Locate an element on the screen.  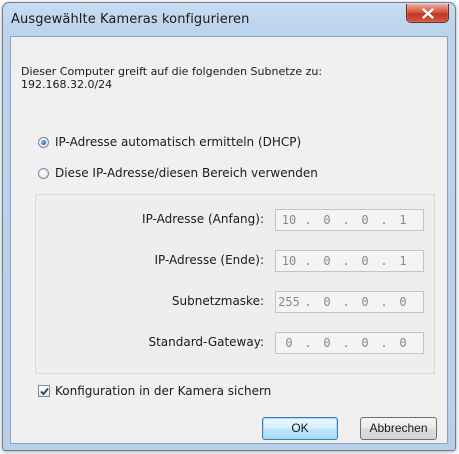
subnet-mask-label: Subnetzmaske: is located at coordinates (217, 301).